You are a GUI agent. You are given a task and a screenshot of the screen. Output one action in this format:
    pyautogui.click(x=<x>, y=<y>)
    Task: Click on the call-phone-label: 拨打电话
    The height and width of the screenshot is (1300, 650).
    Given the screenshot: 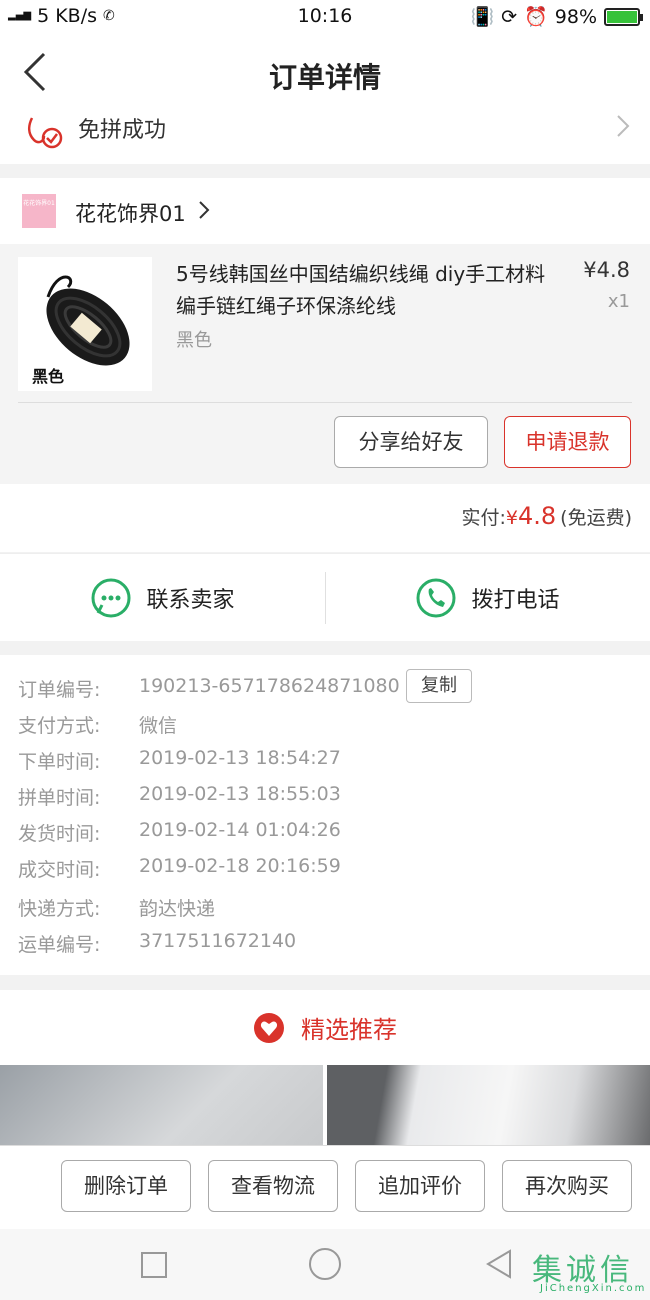 What is the action you would take?
    pyautogui.click(x=515, y=600)
    